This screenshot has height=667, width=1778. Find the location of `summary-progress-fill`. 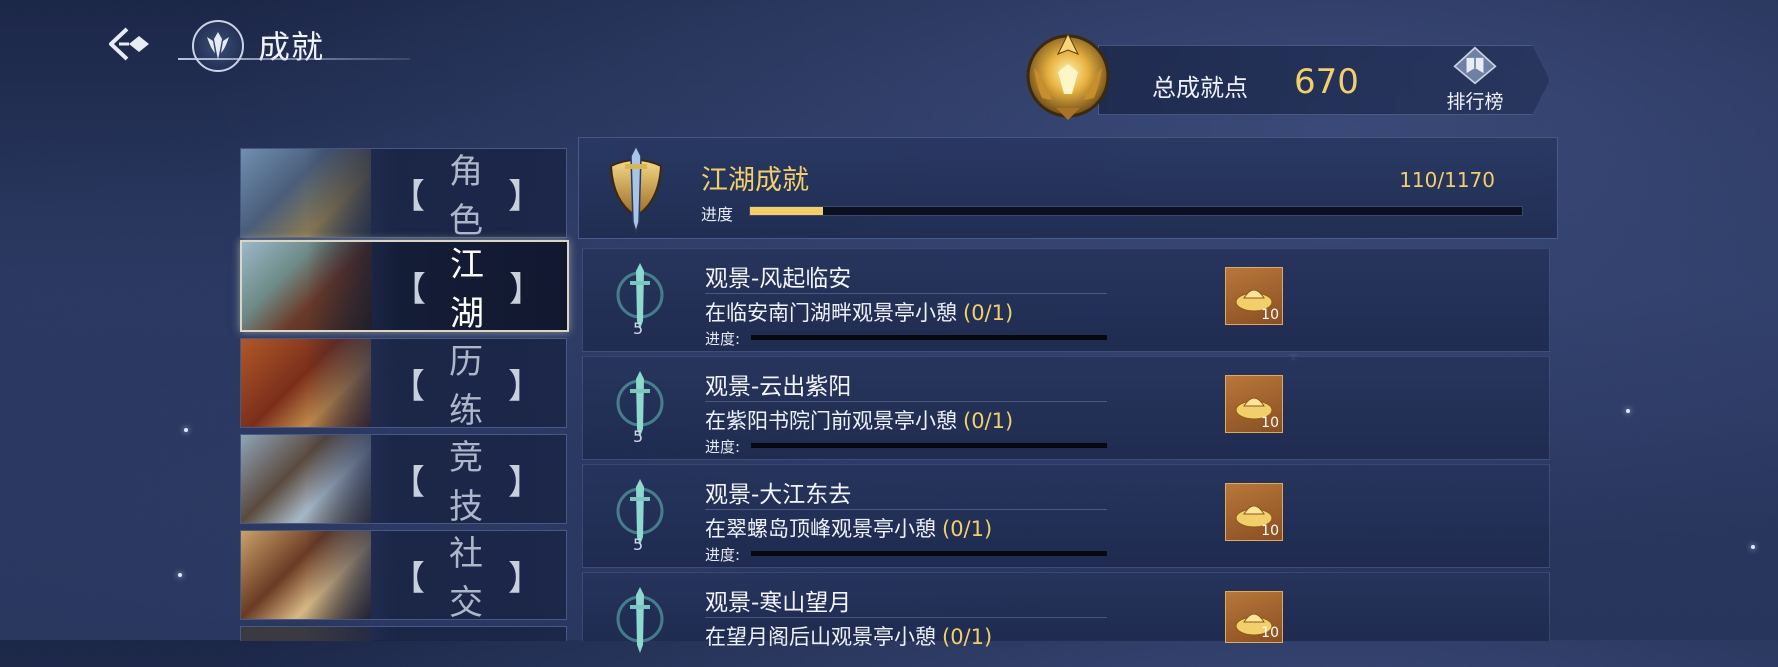

summary-progress-fill is located at coordinates (786, 211).